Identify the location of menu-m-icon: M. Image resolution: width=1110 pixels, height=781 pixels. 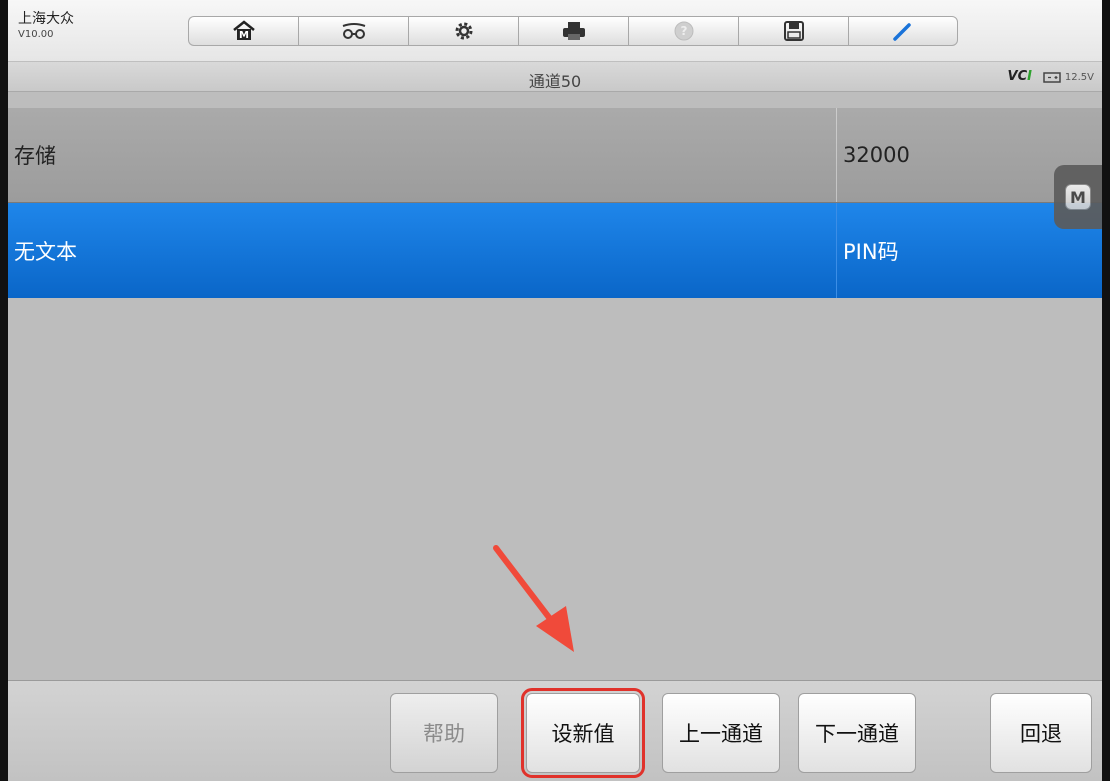
(1078, 197).